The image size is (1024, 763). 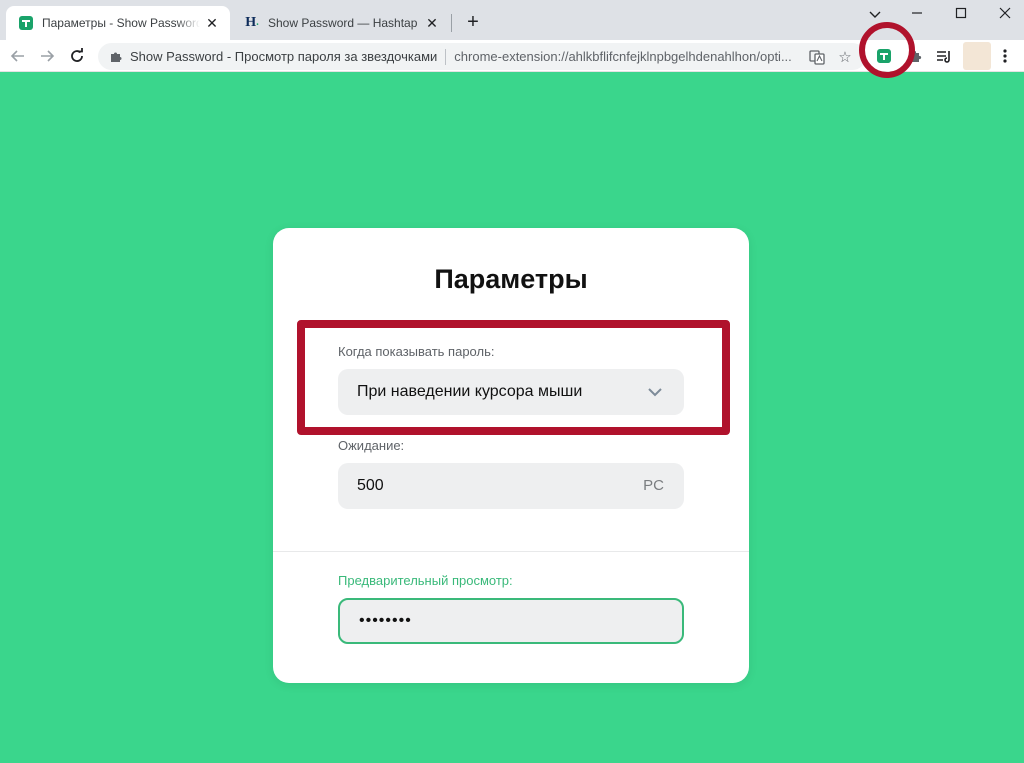 What do you see at coordinates (371, 445) in the screenshot?
I see `wait-label: Ожидание:` at bounding box center [371, 445].